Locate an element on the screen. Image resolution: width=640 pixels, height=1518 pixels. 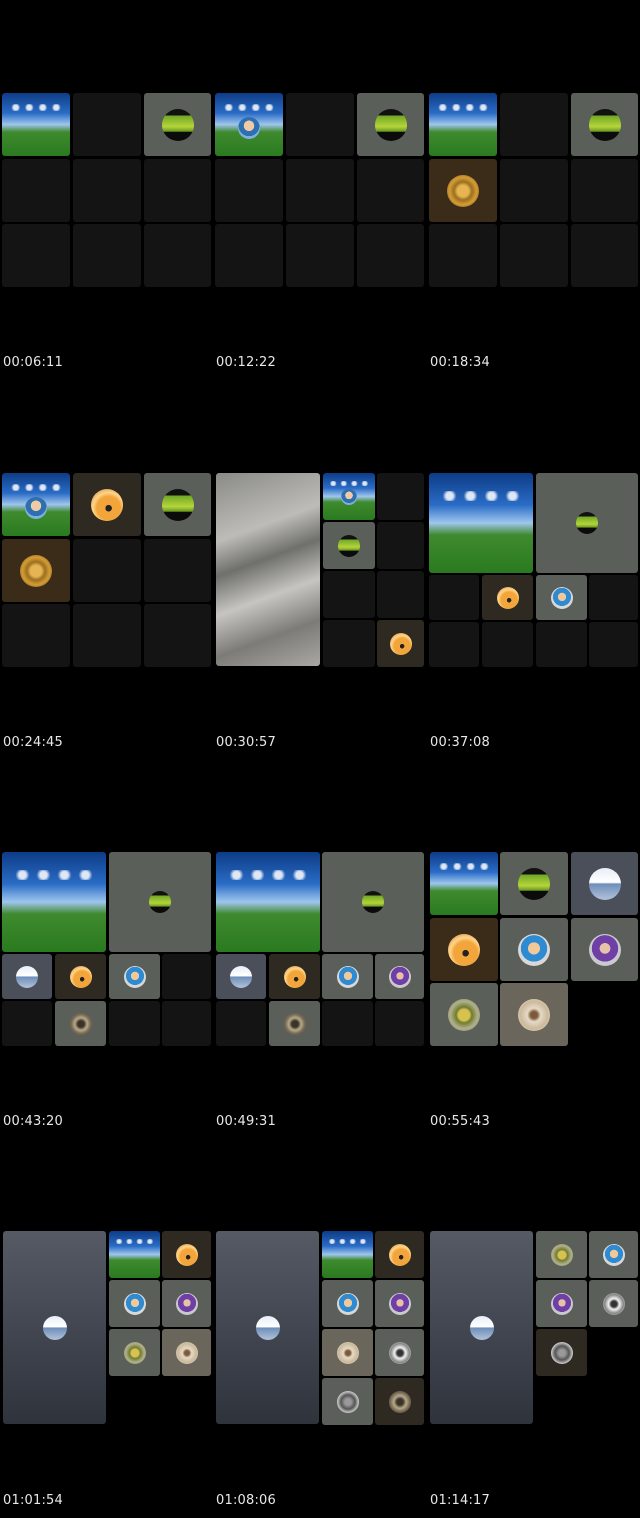
frame-5: 00:30:57 is located at coordinates (318, 570).